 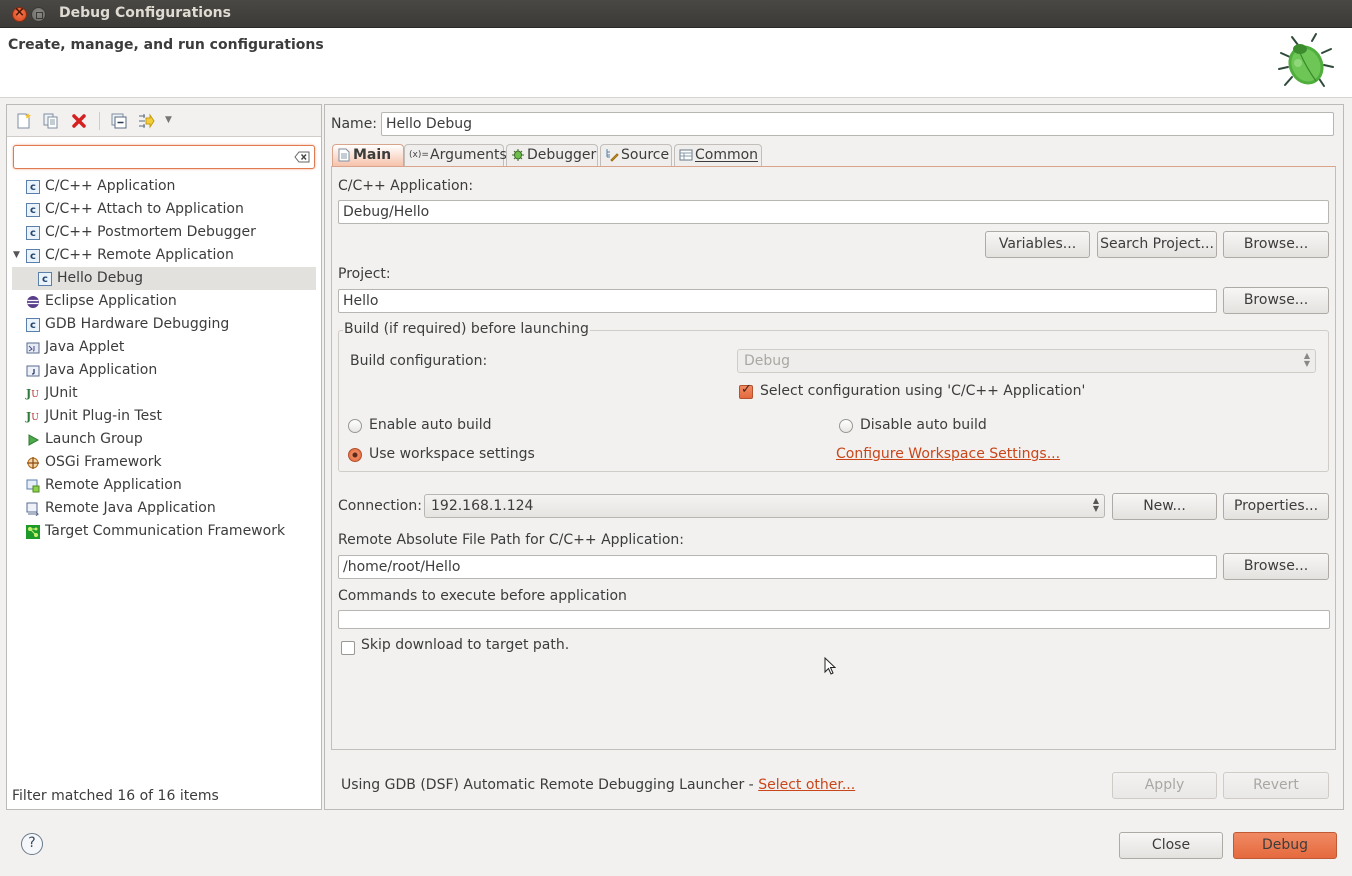 I want to click on tree-item-remote-application: Remote Application, so click(x=164, y=485).